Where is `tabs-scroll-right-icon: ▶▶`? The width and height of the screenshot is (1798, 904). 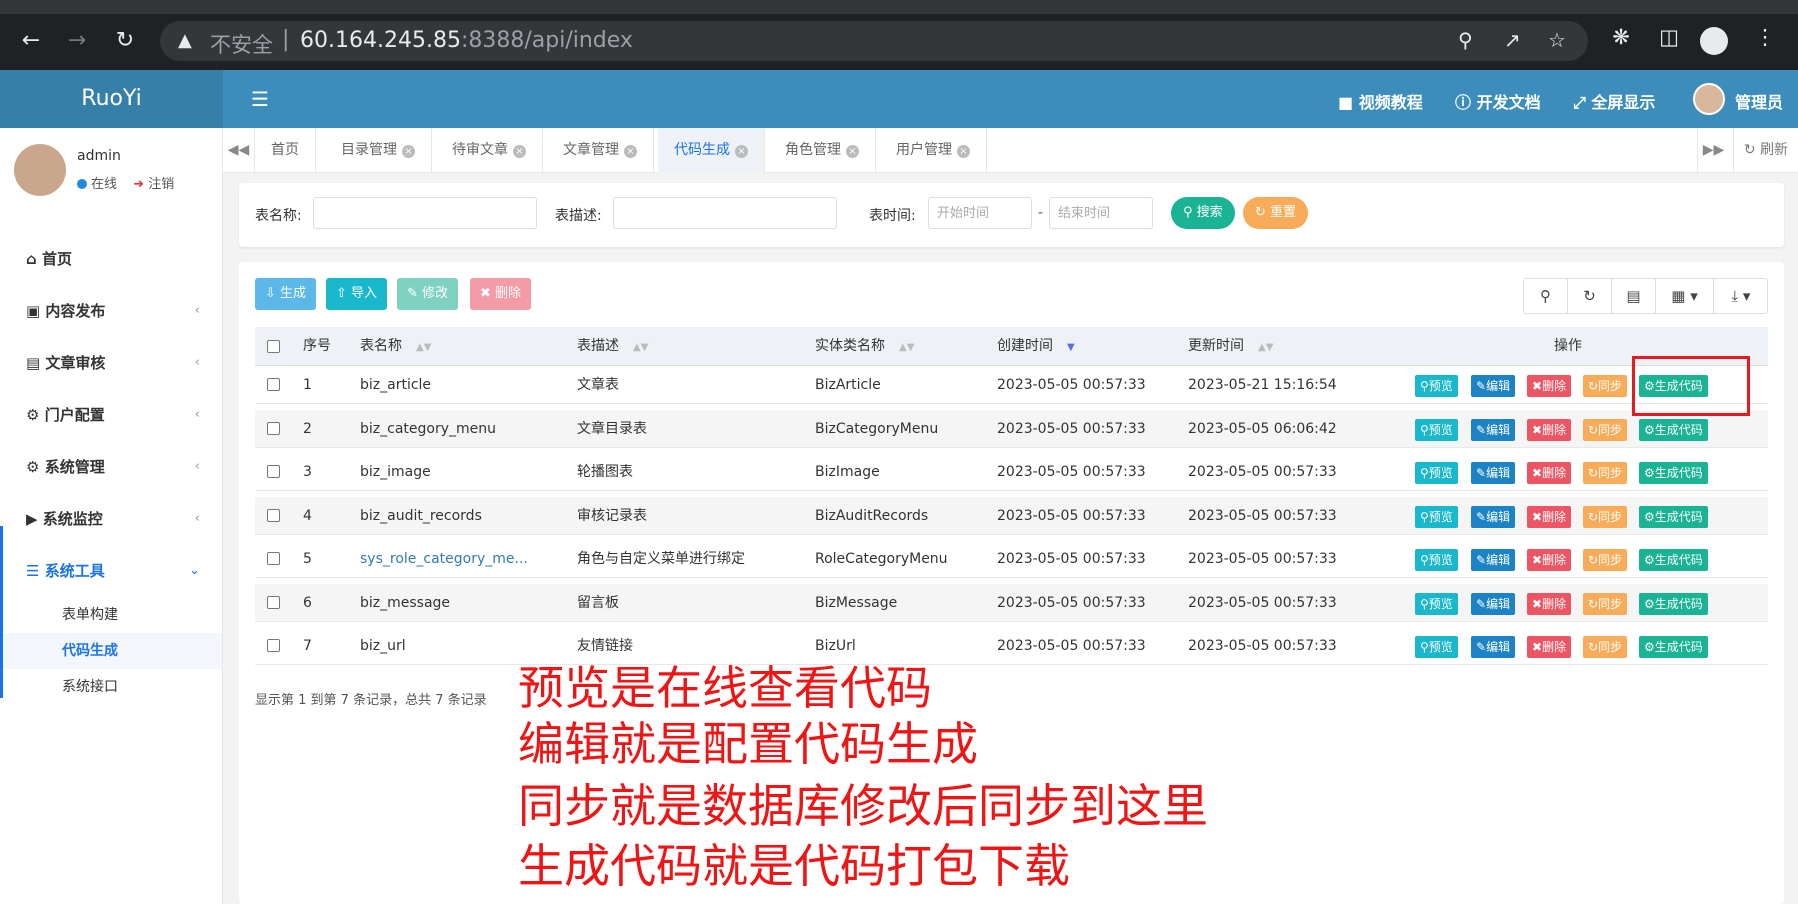
tabs-scroll-right-icon: ▶▶ is located at coordinates (1713, 150).